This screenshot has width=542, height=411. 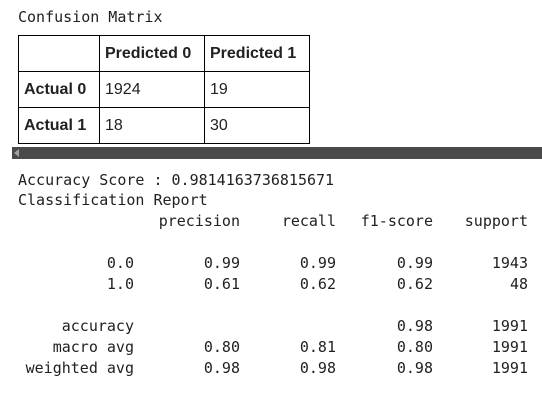 What do you see at coordinates (396, 221) in the screenshot?
I see `report-header-f1-score: f1-score` at bounding box center [396, 221].